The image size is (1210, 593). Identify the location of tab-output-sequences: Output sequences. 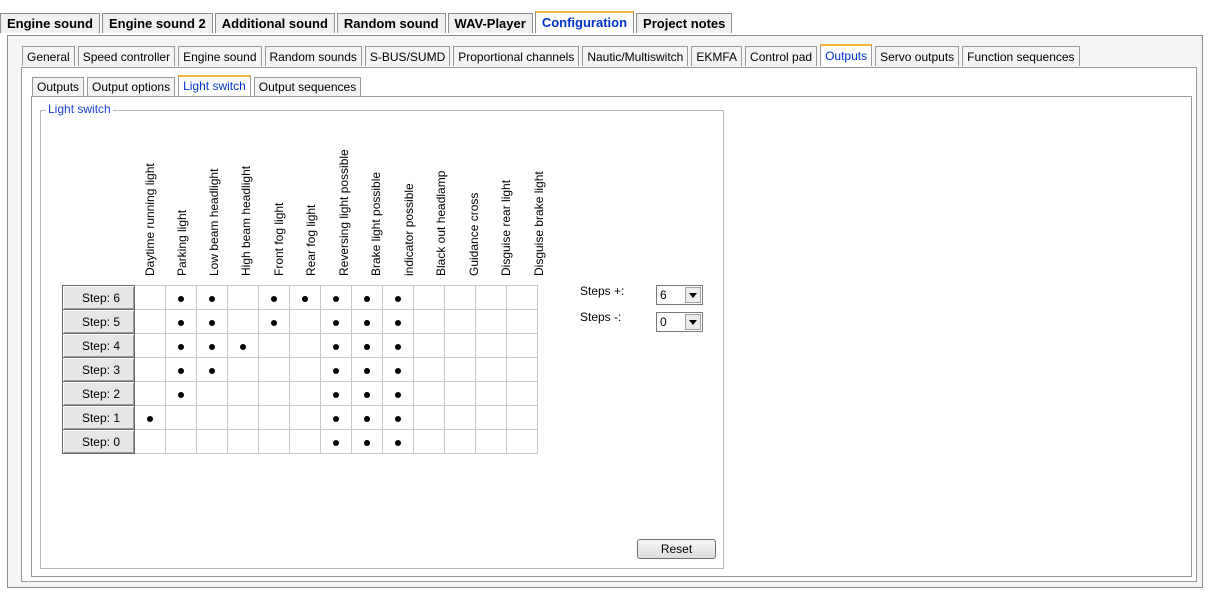
(307, 86).